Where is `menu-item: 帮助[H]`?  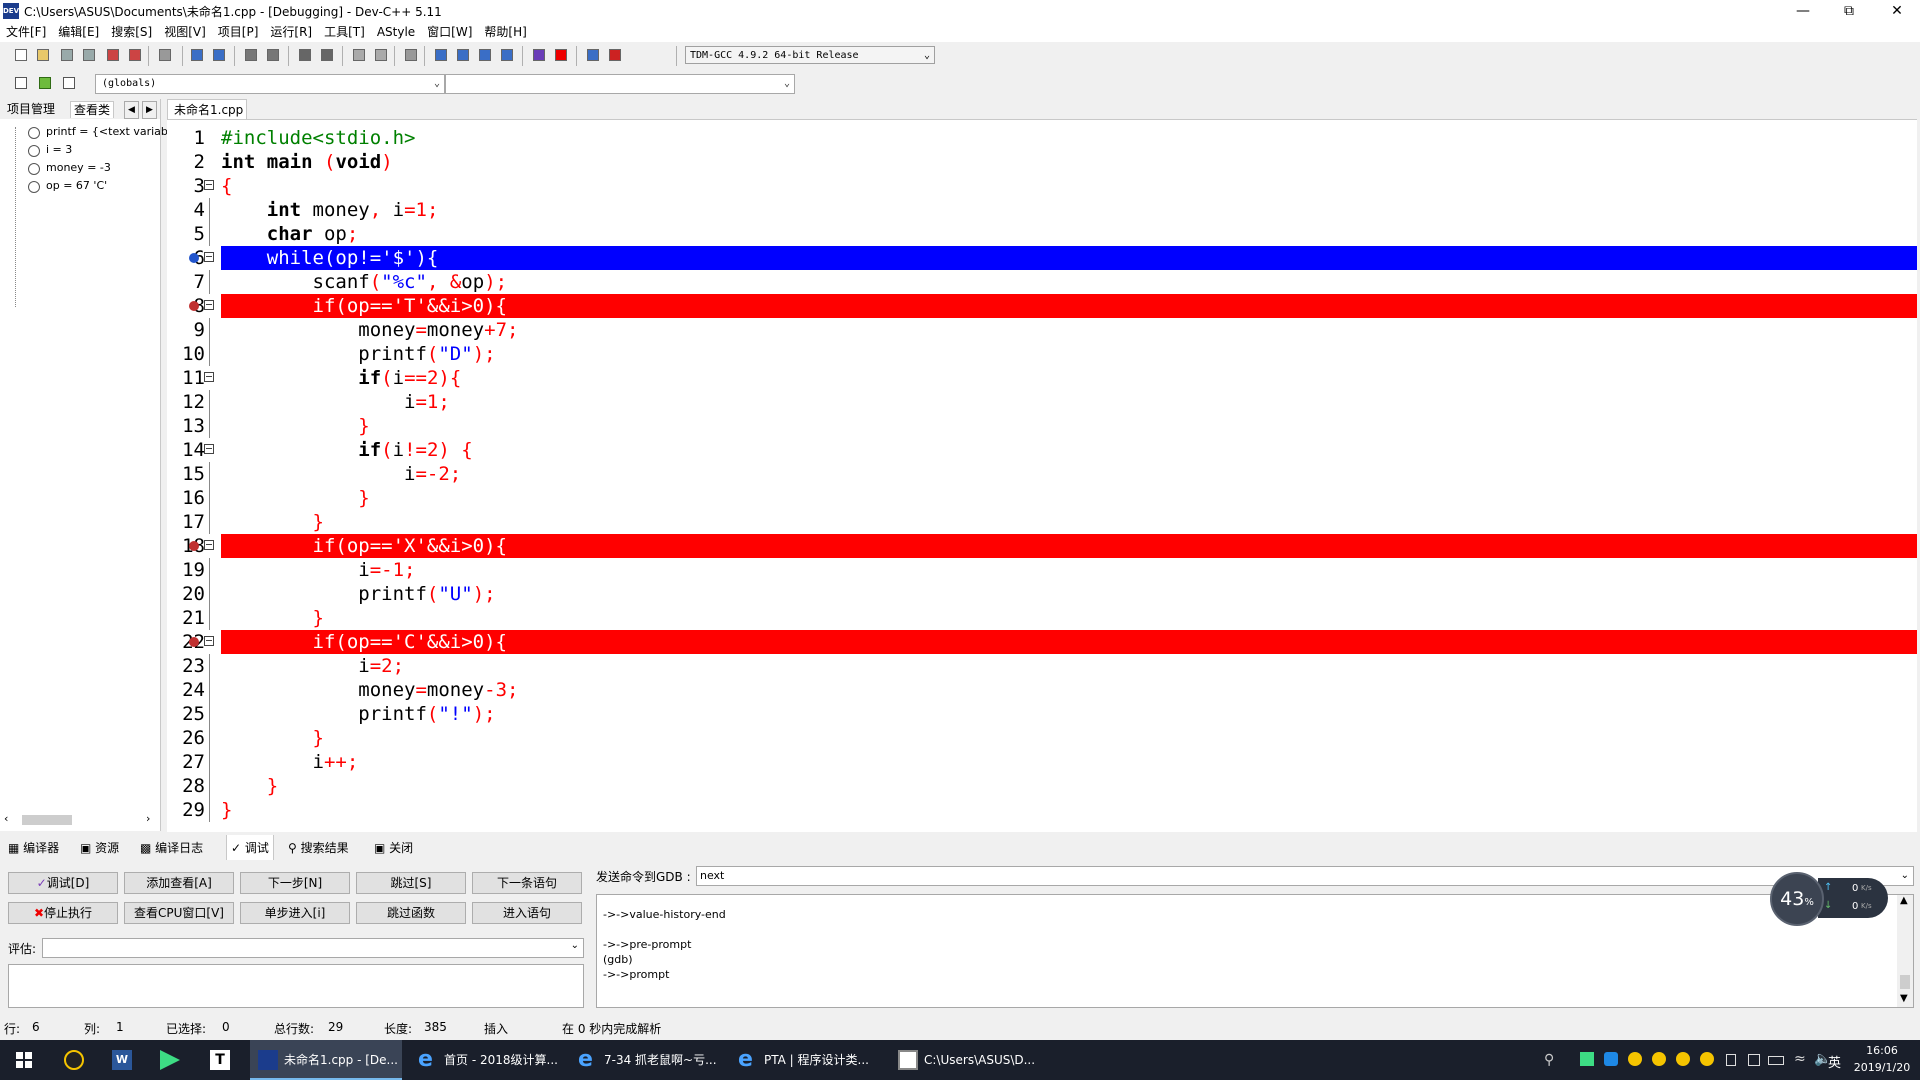 menu-item: 帮助[H] is located at coordinates (505, 32).